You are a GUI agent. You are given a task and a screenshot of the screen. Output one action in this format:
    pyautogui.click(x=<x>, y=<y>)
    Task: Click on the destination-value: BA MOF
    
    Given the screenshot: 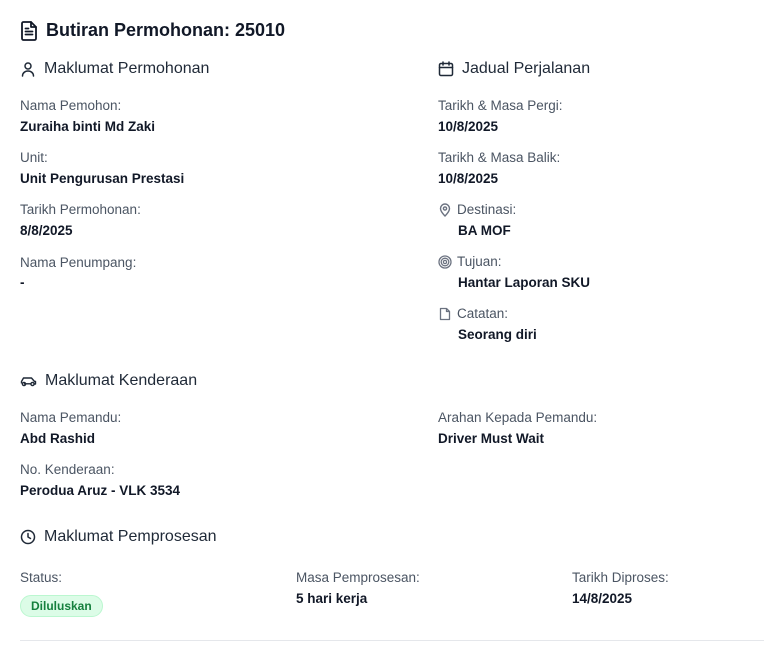 What is the action you would take?
    pyautogui.click(x=484, y=230)
    